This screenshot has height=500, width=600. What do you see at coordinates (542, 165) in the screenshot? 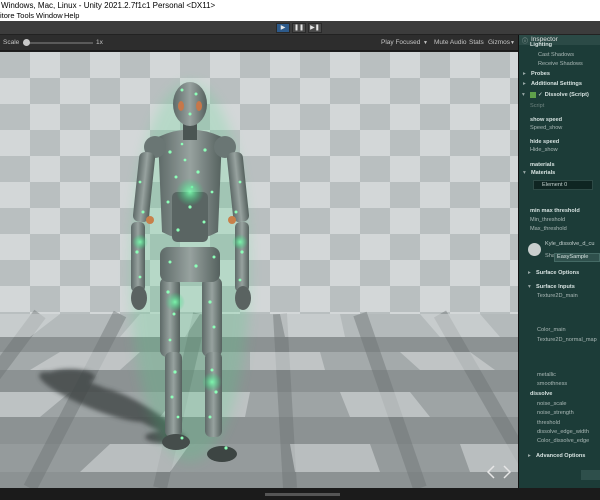
I see `header-materials: materials` at bounding box center [542, 165].